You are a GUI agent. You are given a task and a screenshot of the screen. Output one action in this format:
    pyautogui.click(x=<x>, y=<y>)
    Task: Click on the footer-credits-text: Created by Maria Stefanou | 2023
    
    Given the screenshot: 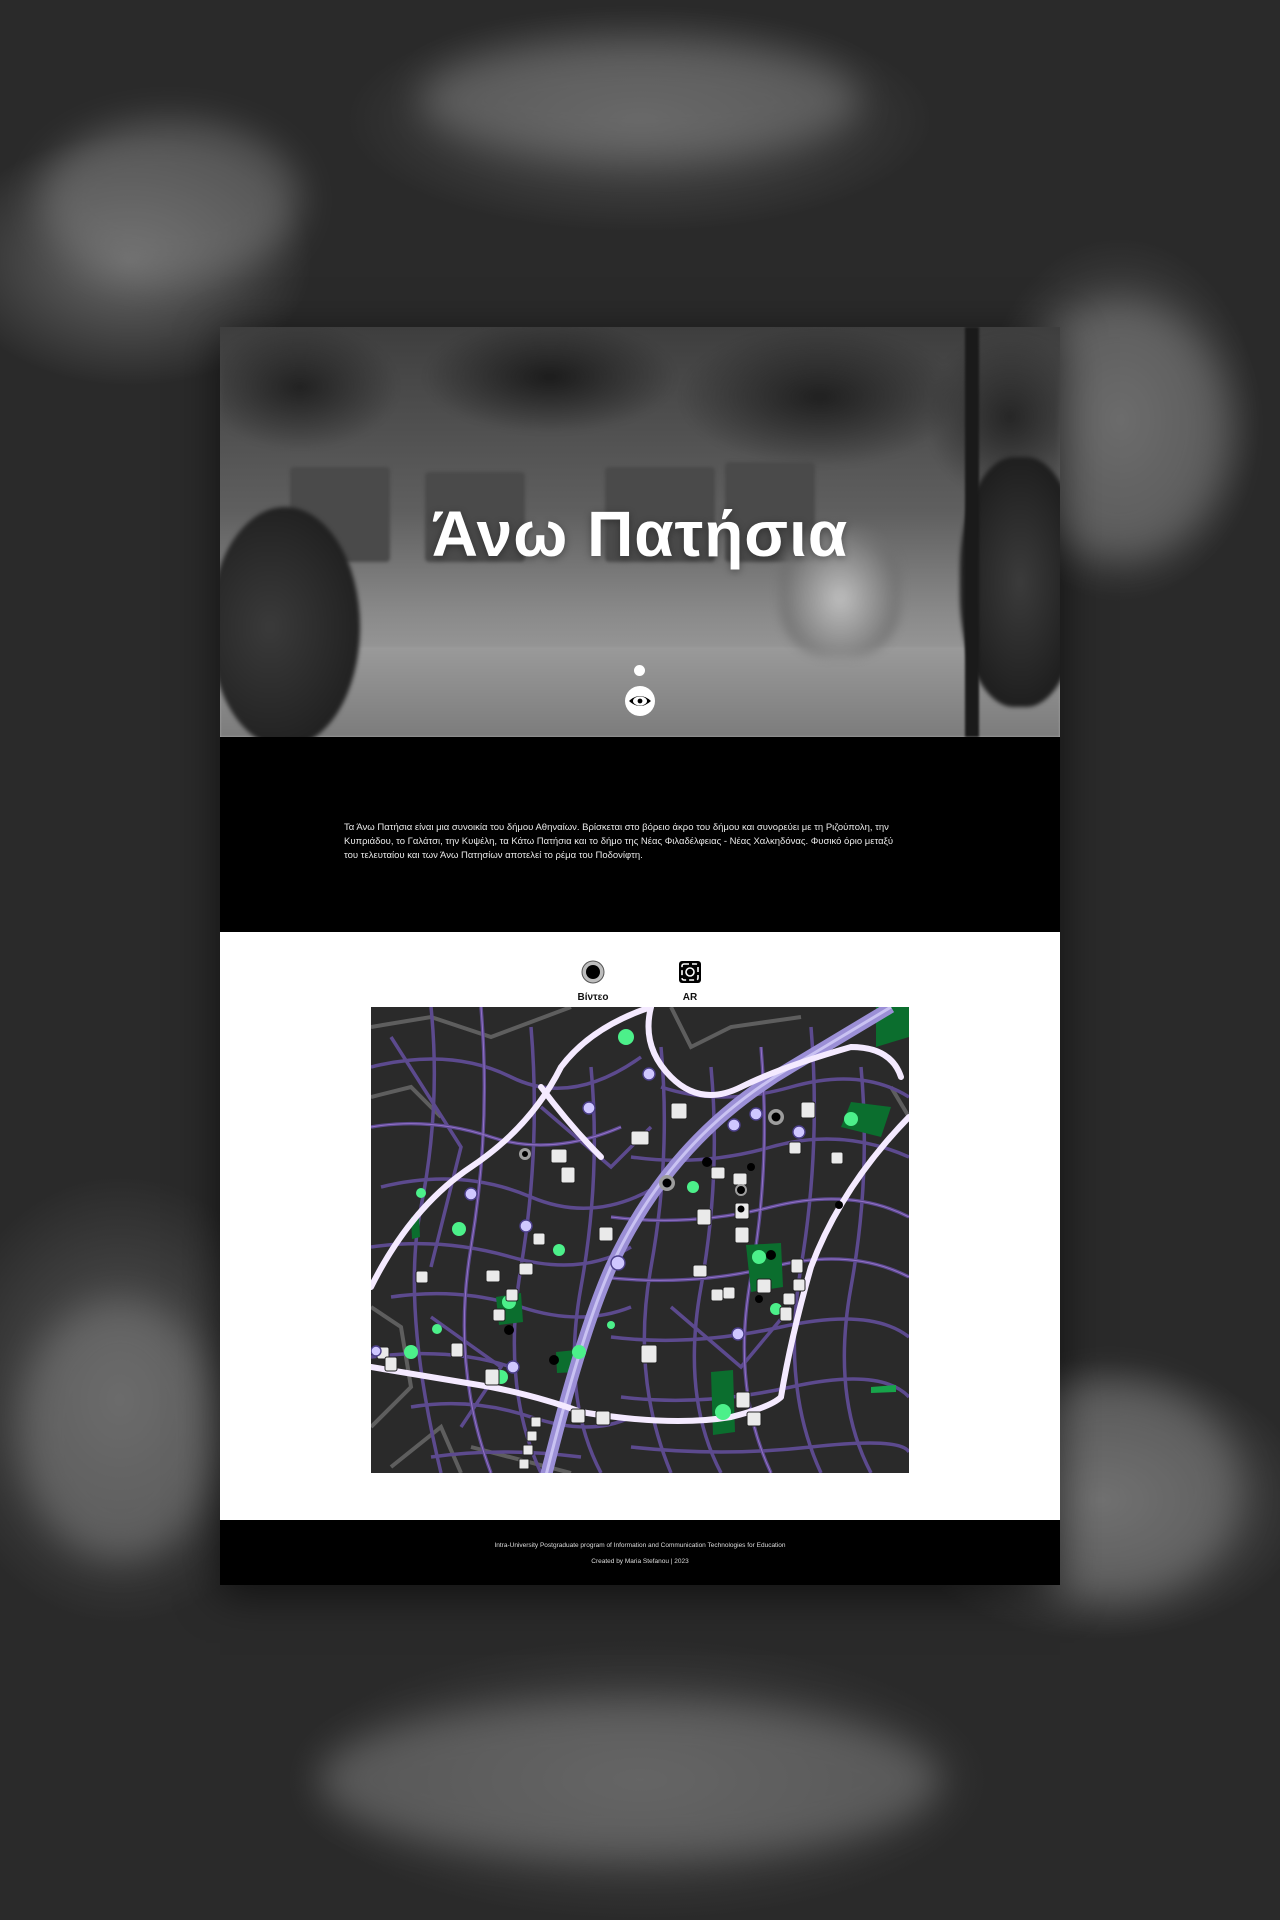 What is the action you would take?
    pyautogui.click(x=640, y=1561)
    